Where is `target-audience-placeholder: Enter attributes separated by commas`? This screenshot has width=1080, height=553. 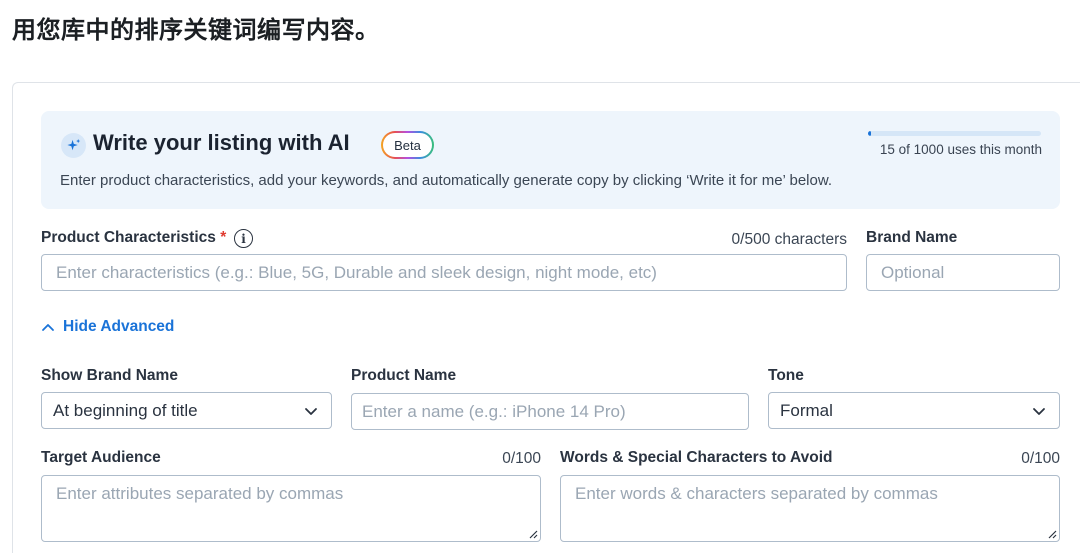
target-audience-placeholder: Enter attributes separated by commas is located at coordinates (200, 493).